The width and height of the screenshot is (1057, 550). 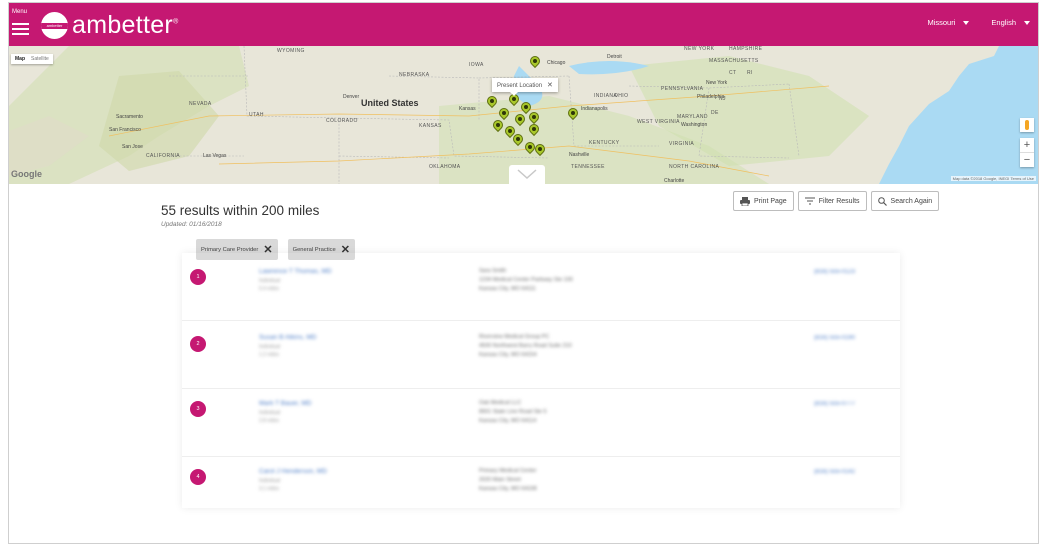 I want to click on provider-name-link: Susan B Atkins, MD, so click(x=287, y=337).